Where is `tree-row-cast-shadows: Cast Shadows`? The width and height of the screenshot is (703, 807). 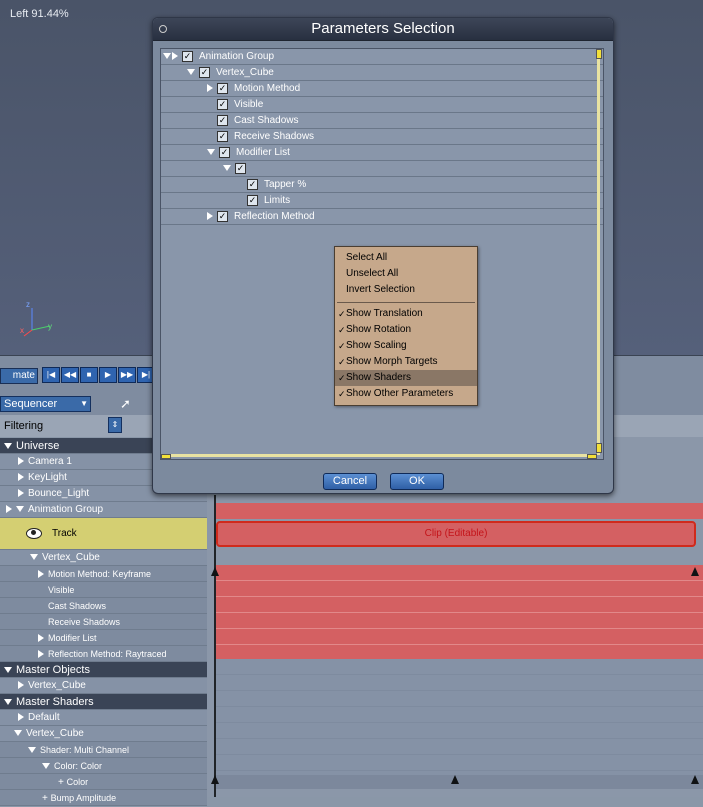 tree-row-cast-shadows: Cast Shadows is located at coordinates (103, 606).